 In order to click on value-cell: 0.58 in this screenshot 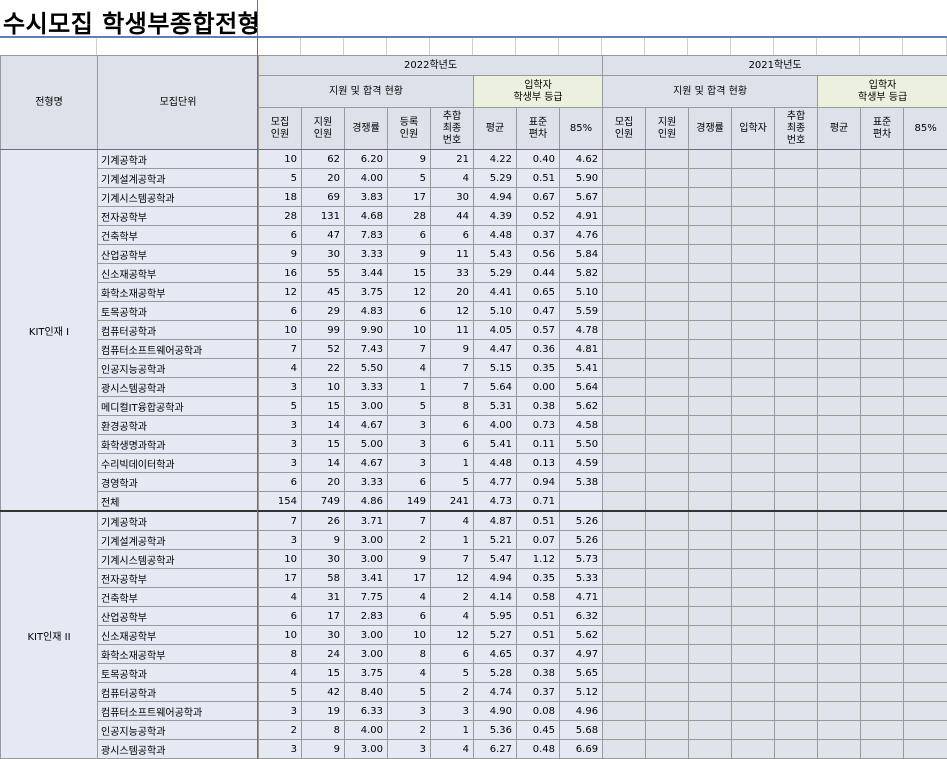, I will do `click(538, 597)`.